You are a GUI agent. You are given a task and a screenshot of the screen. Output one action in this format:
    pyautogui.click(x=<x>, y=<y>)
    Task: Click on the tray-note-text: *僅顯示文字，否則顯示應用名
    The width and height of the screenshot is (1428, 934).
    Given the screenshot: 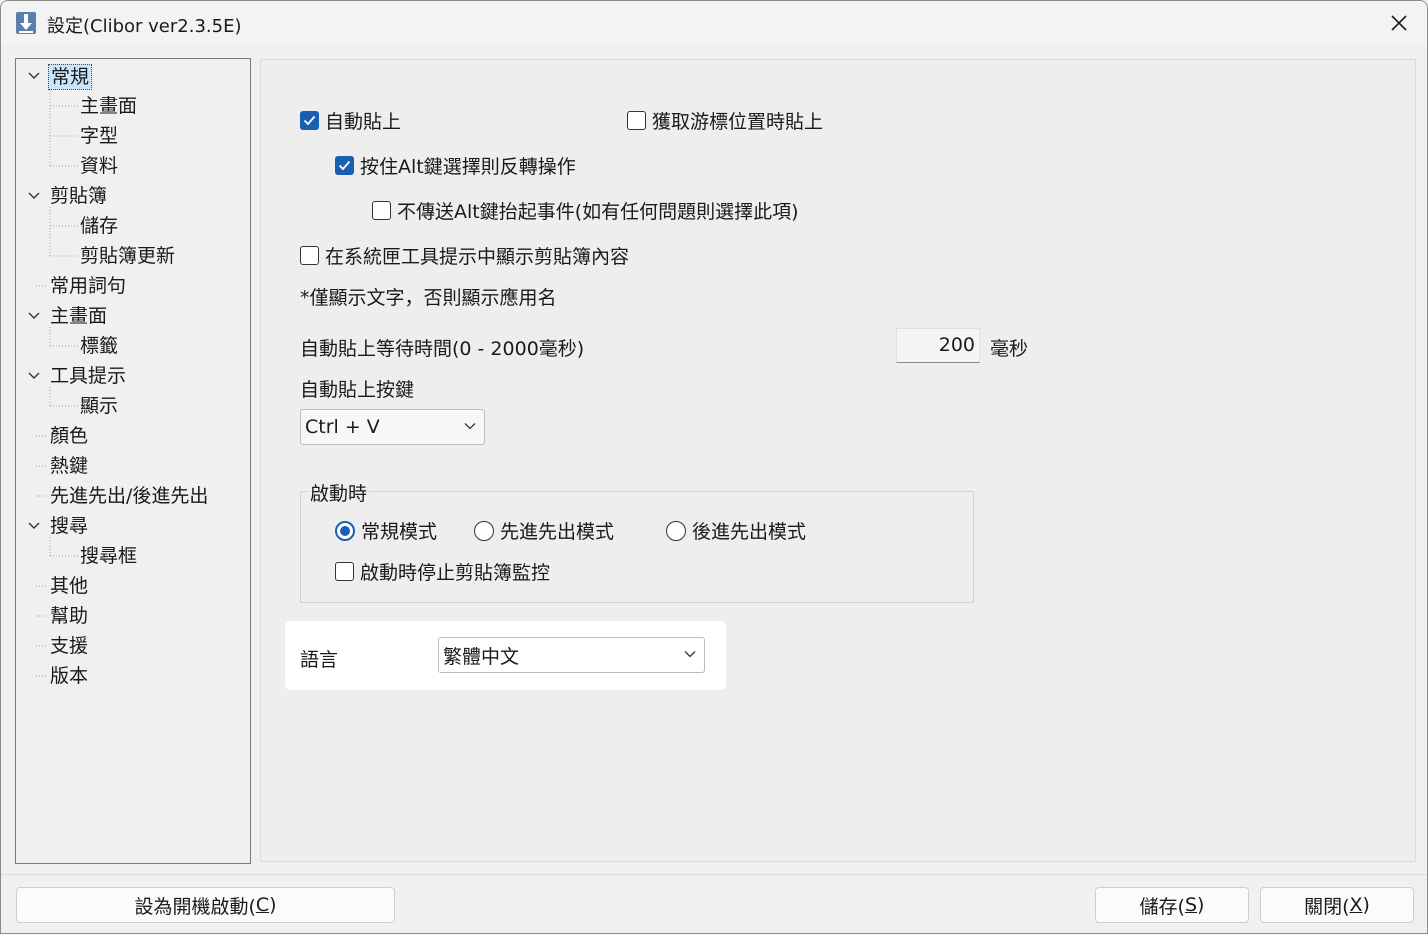 What is the action you would take?
    pyautogui.click(x=428, y=298)
    